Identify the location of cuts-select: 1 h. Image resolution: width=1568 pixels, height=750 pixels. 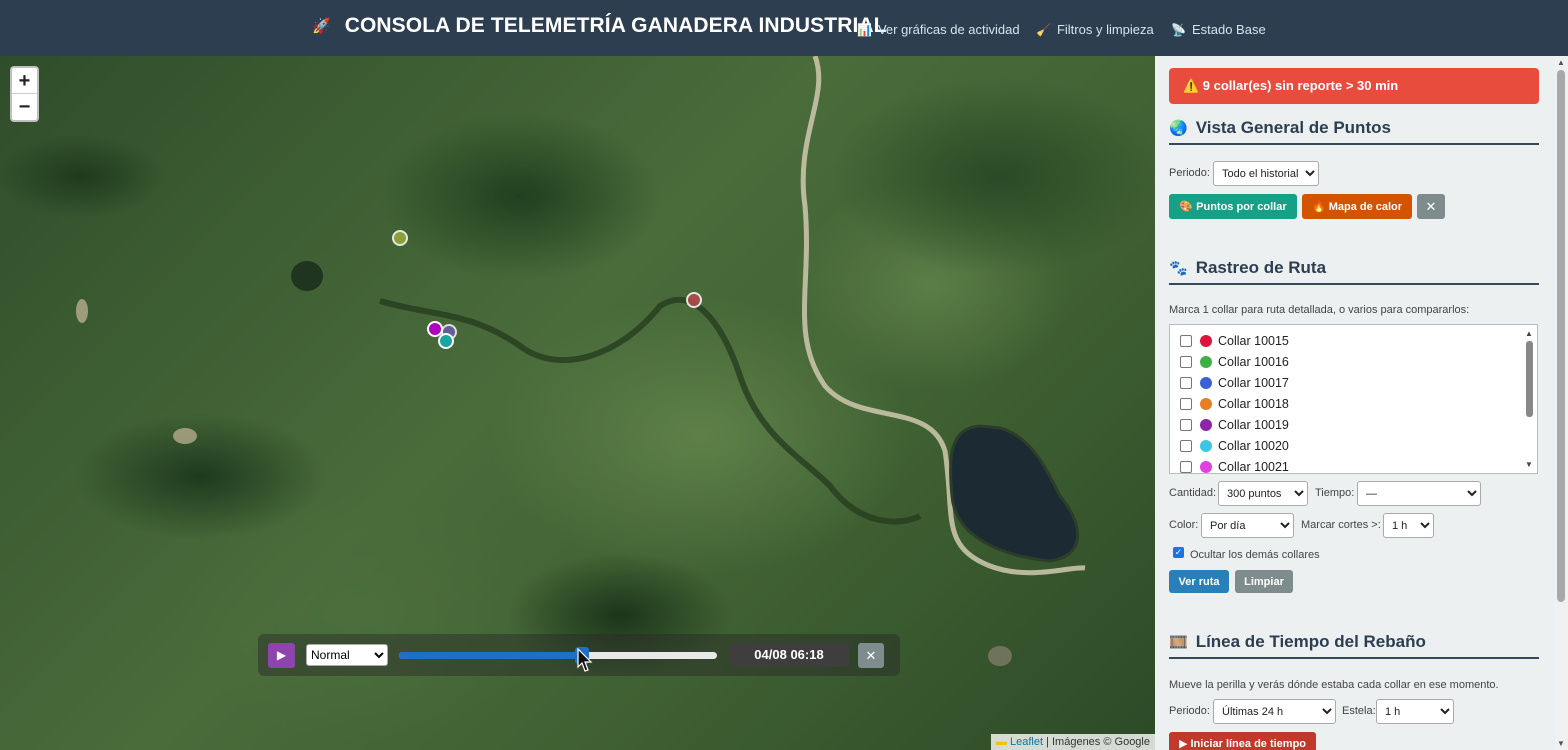
(1408, 525).